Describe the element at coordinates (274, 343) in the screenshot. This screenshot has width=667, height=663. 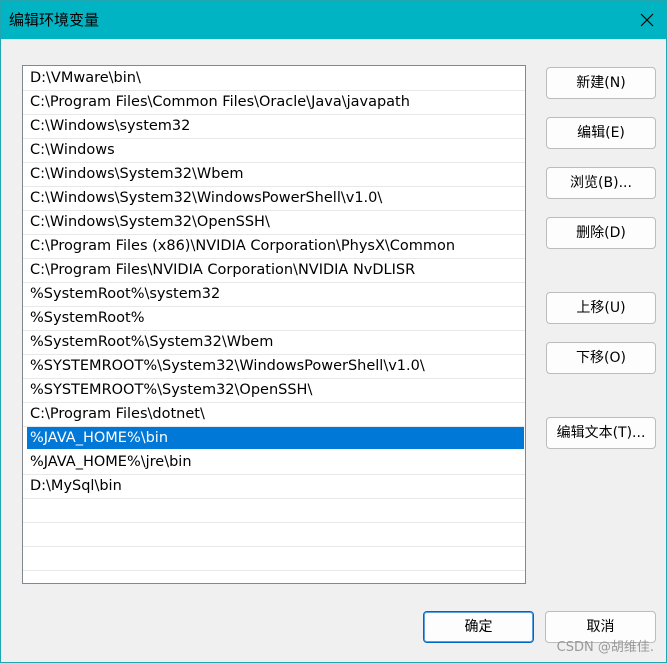
I see `path-list-item: %SystemRoot%\System32\Wbem` at that location.